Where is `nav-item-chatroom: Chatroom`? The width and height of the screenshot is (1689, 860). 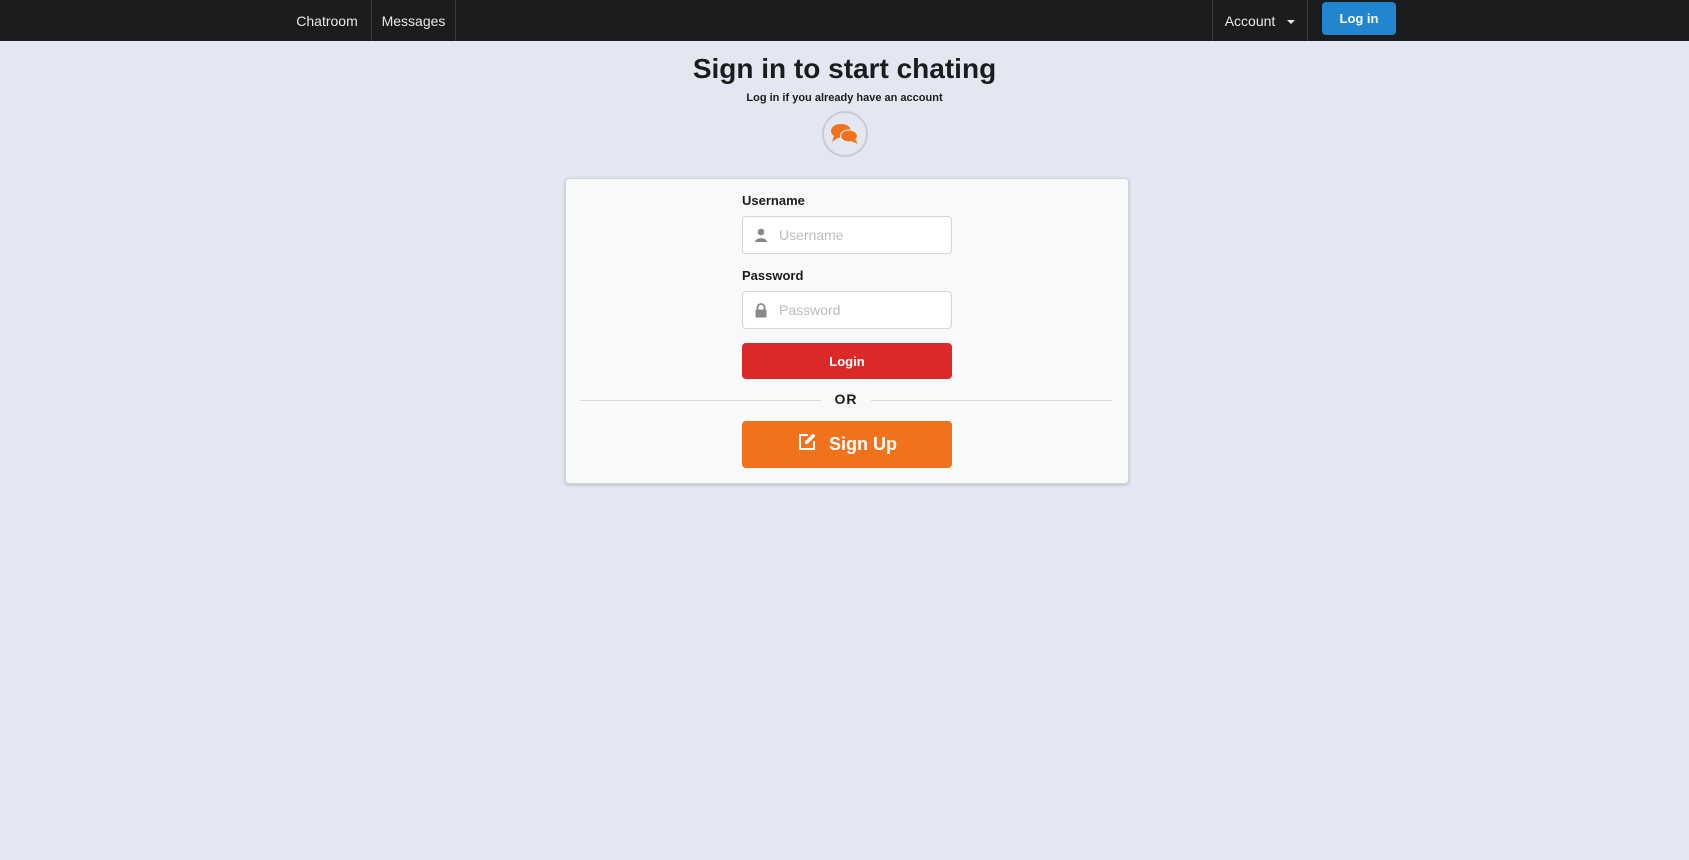
nav-item-chatroom: Chatroom is located at coordinates (327, 20).